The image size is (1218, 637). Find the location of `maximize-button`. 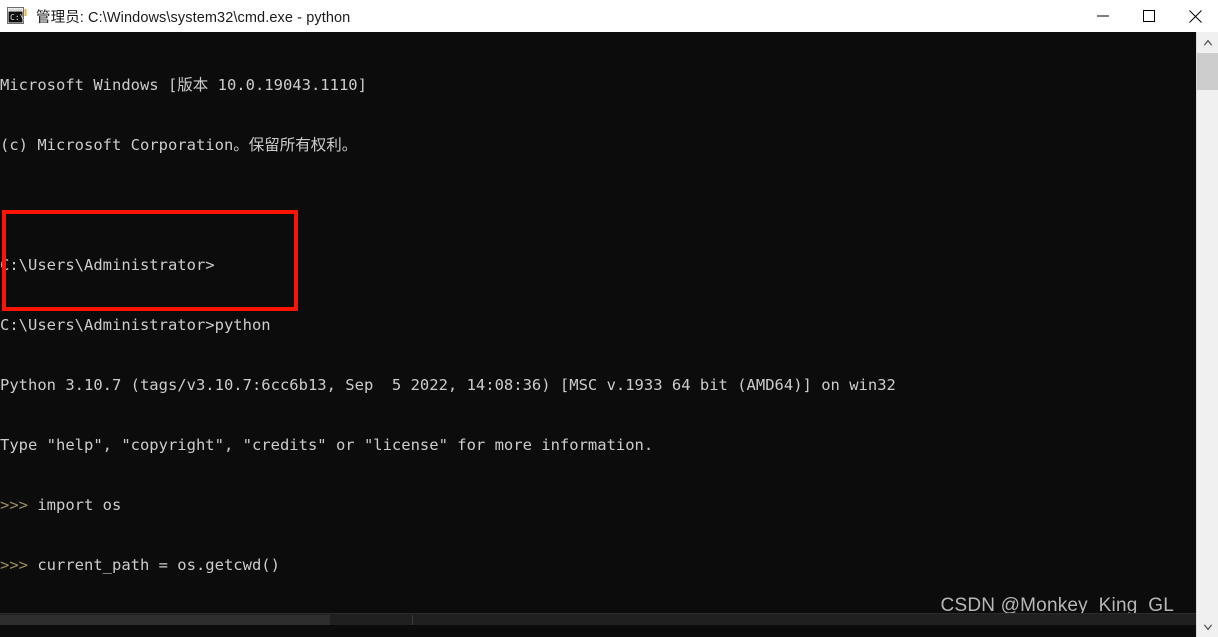

maximize-button is located at coordinates (1149, 16).